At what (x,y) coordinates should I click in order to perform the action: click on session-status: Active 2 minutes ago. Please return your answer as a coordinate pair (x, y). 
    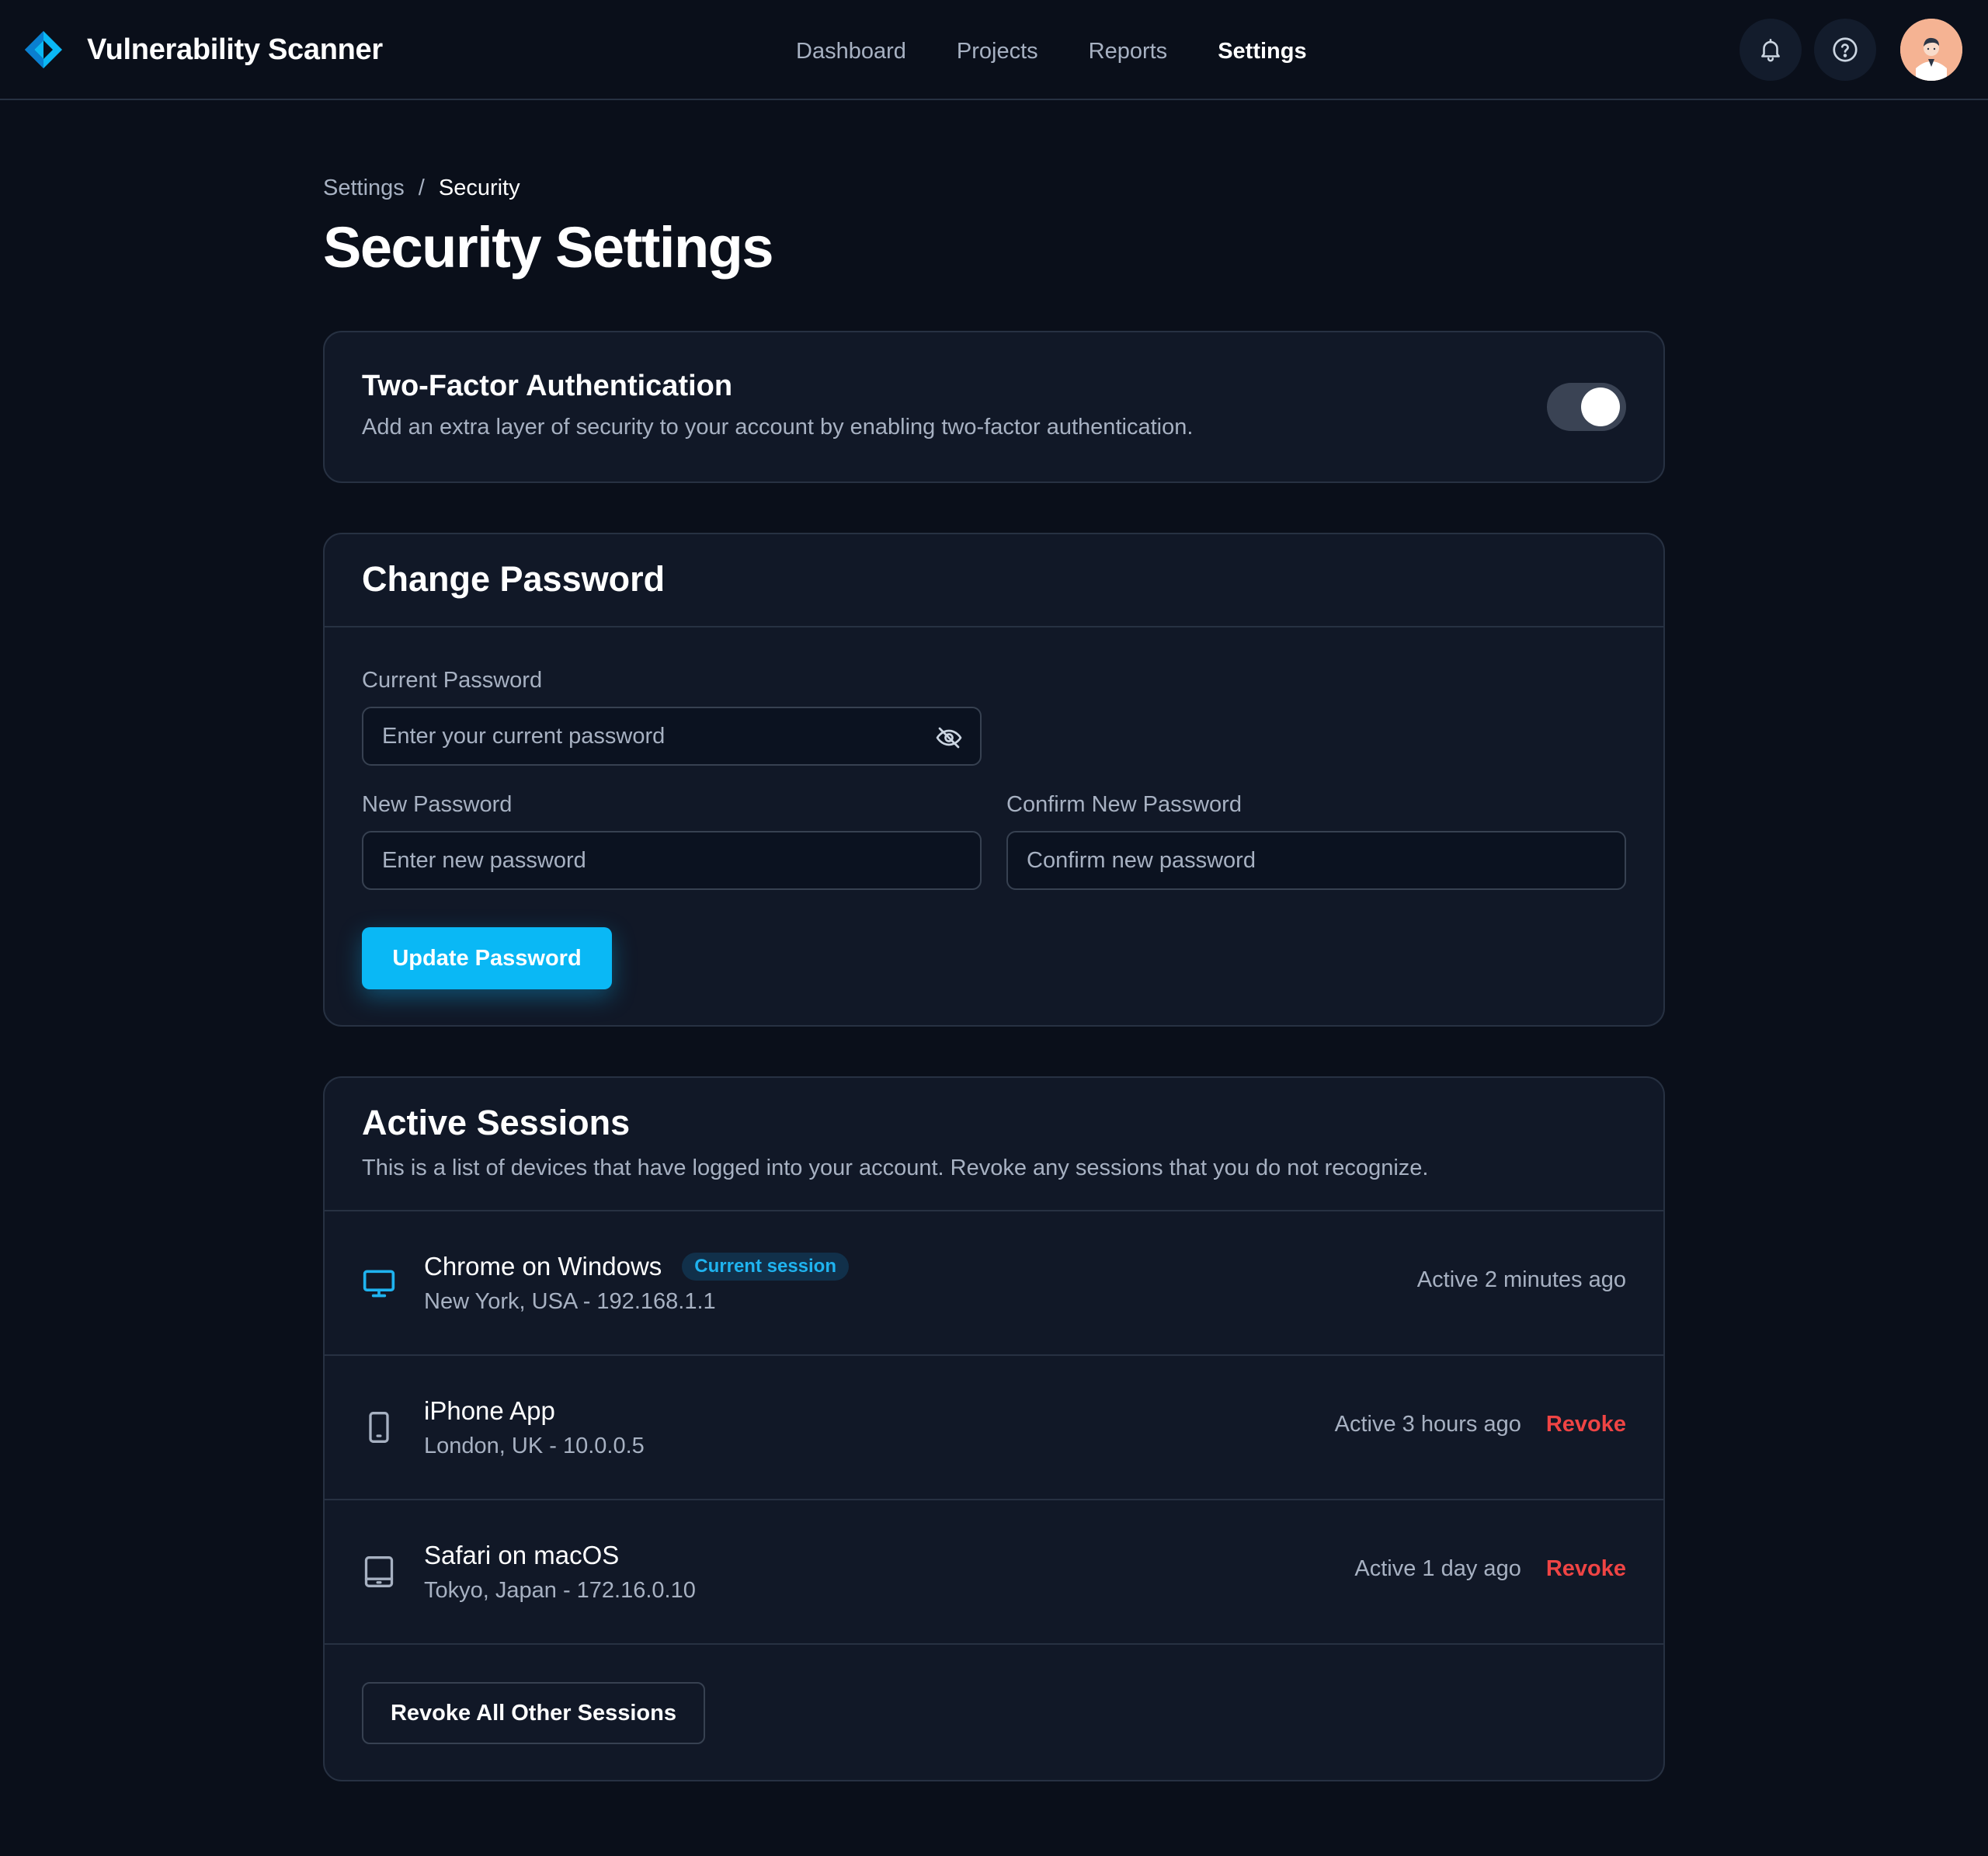
    Looking at the image, I should click on (1522, 1280).